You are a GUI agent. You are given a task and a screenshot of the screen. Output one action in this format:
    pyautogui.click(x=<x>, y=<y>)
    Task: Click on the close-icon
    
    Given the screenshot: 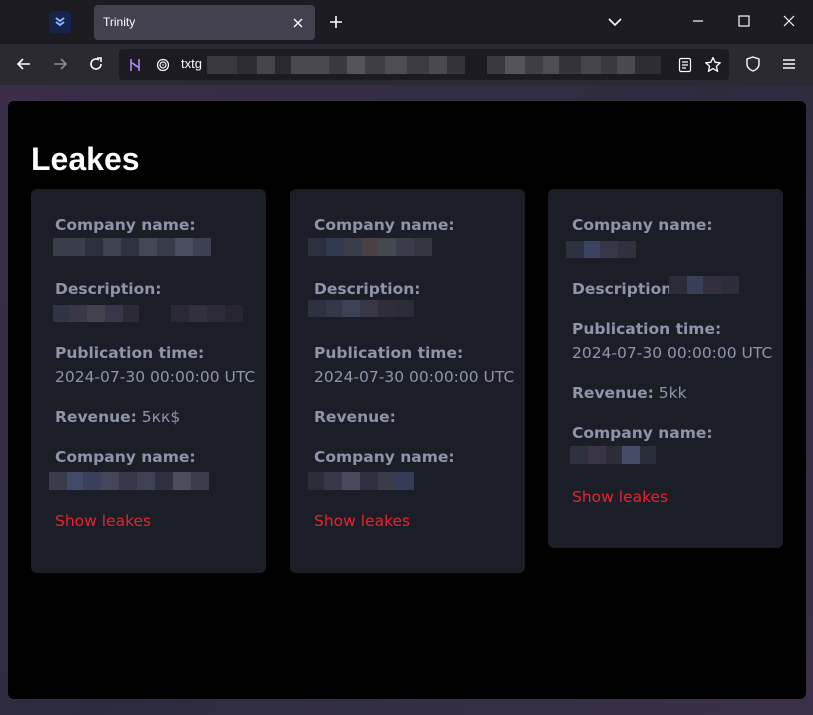 What is the action you would take?
    pyautogui.click(x=298, y=22)
    